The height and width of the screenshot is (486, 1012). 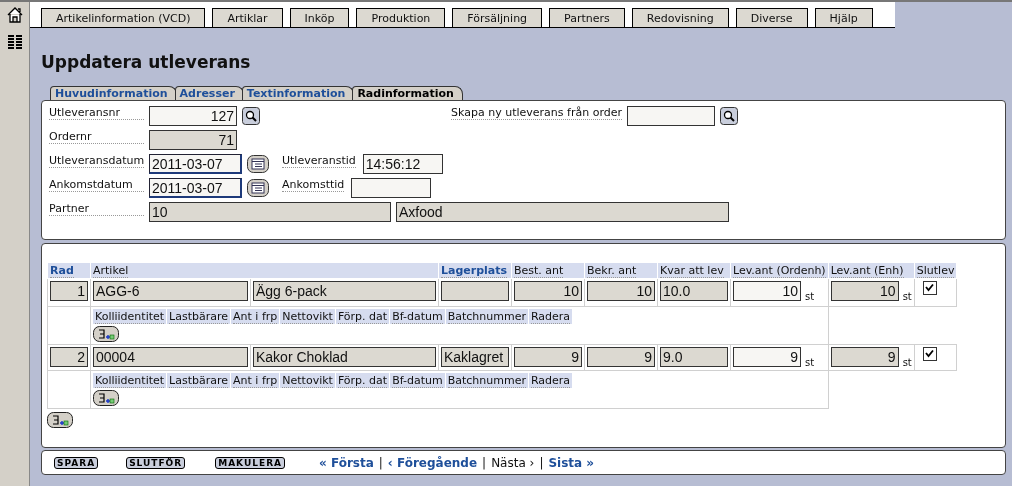 I want to click on nav-tab: Försäljning, so click(x=497, y=17).